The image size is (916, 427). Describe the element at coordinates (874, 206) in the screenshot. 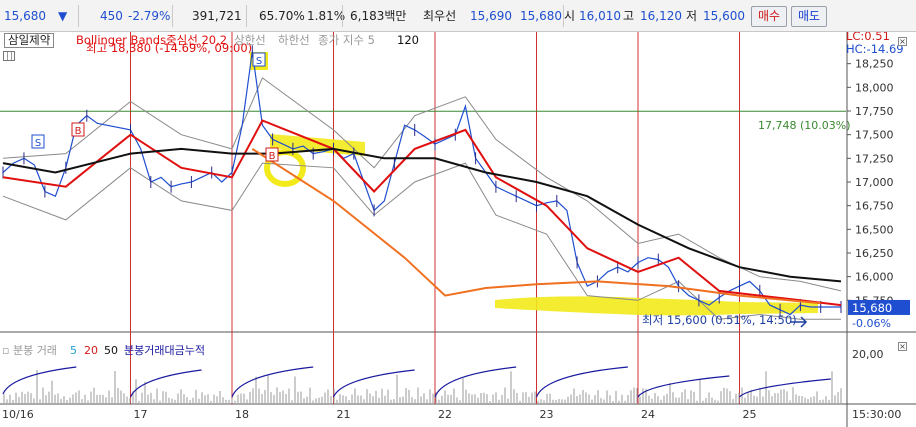

I see `y-tick-label: 16,750` at that location.